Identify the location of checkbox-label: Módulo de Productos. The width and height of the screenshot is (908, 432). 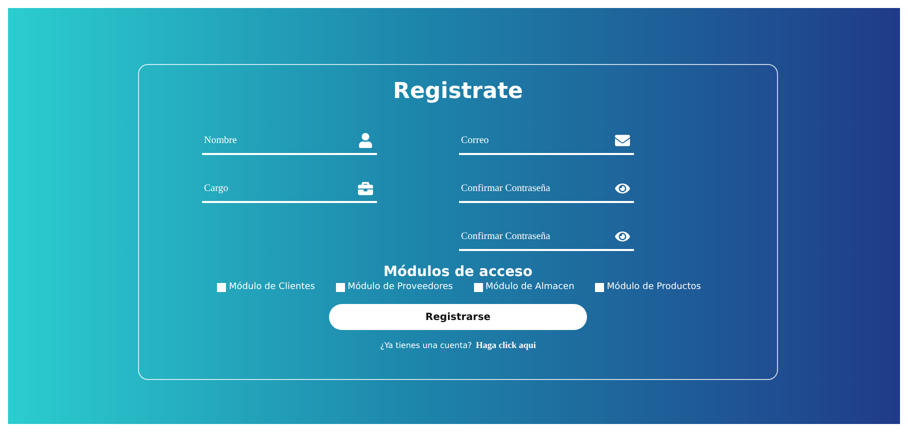
(653, 287).